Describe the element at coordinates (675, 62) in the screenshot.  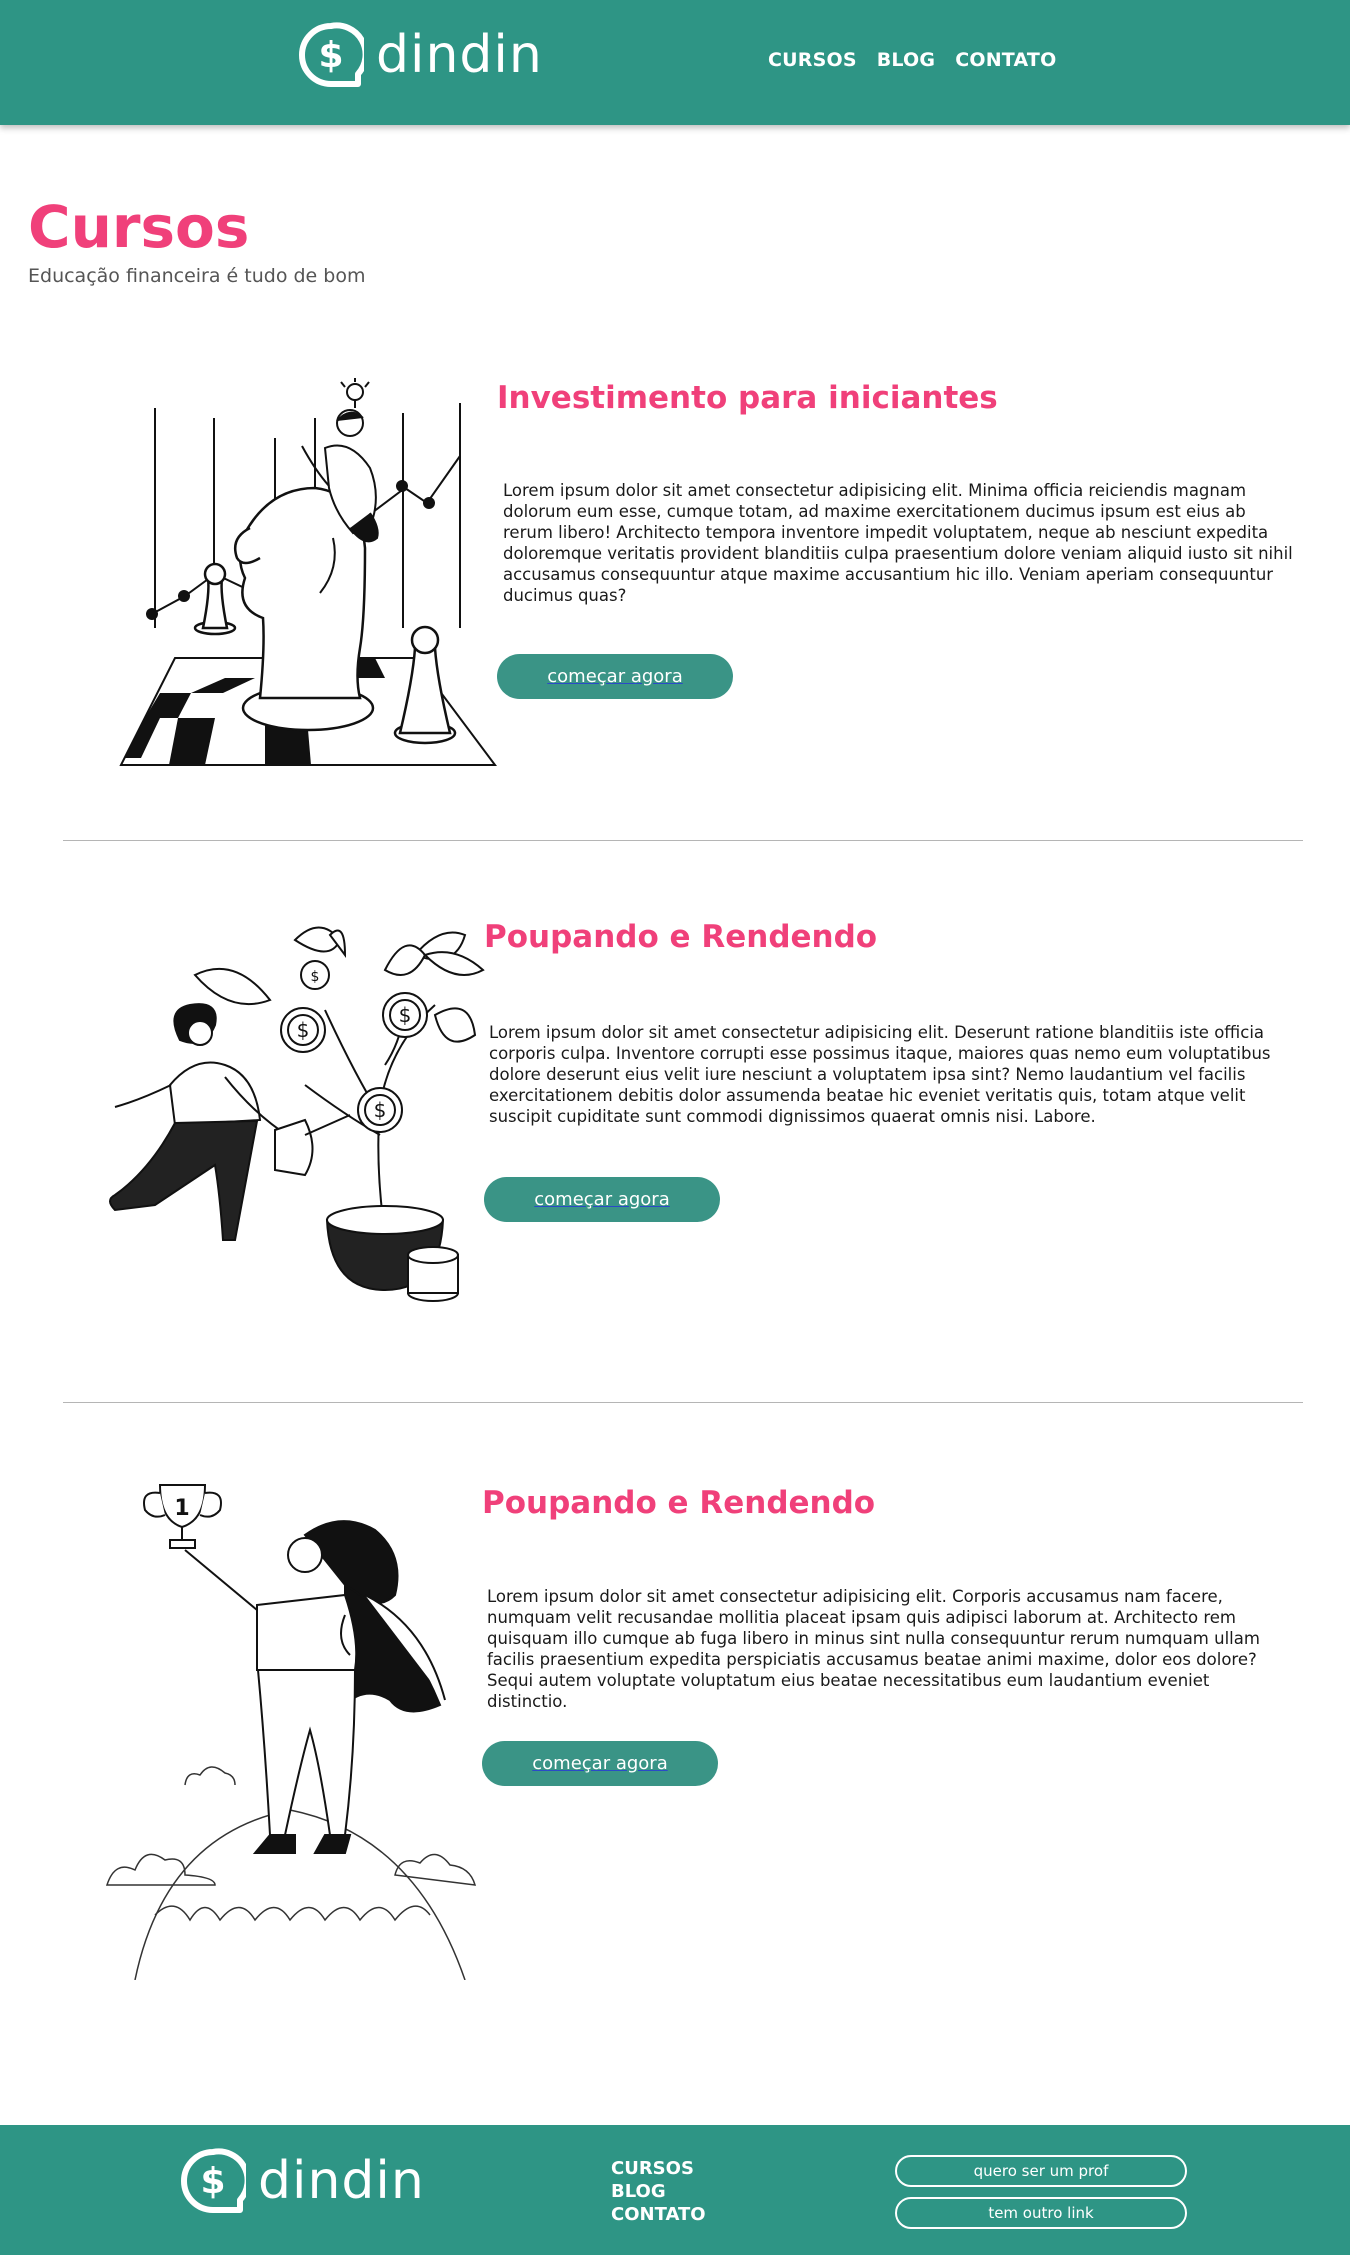
I see `site-header: $ dindin CURSOS BLOG CONTATO` at that location.